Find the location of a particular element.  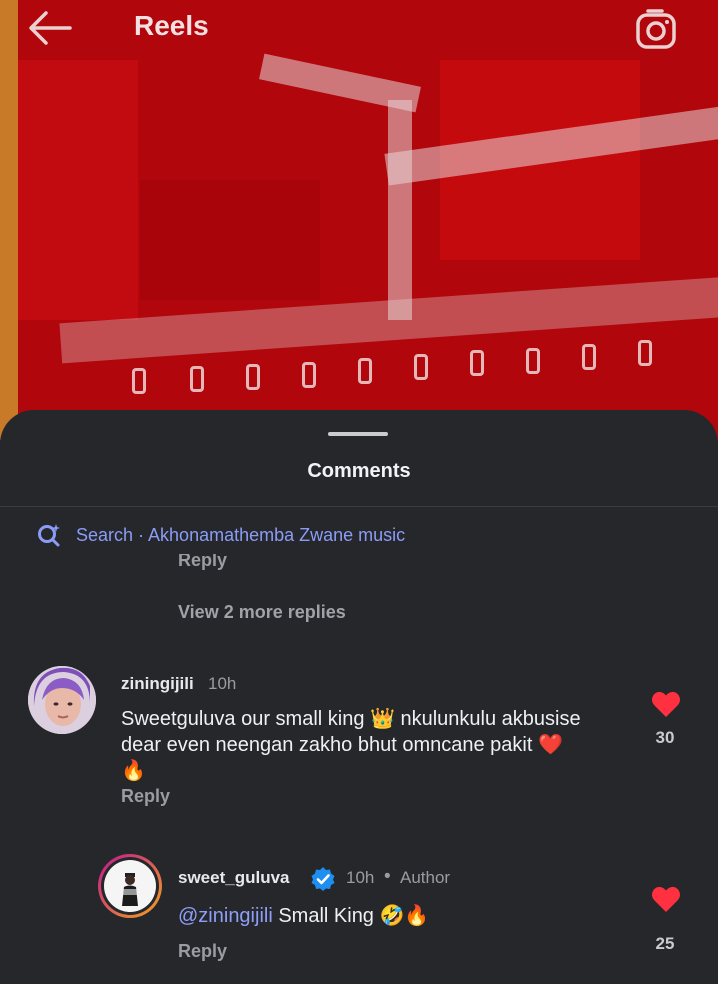

camera-button is located at coordinates (657, 29).